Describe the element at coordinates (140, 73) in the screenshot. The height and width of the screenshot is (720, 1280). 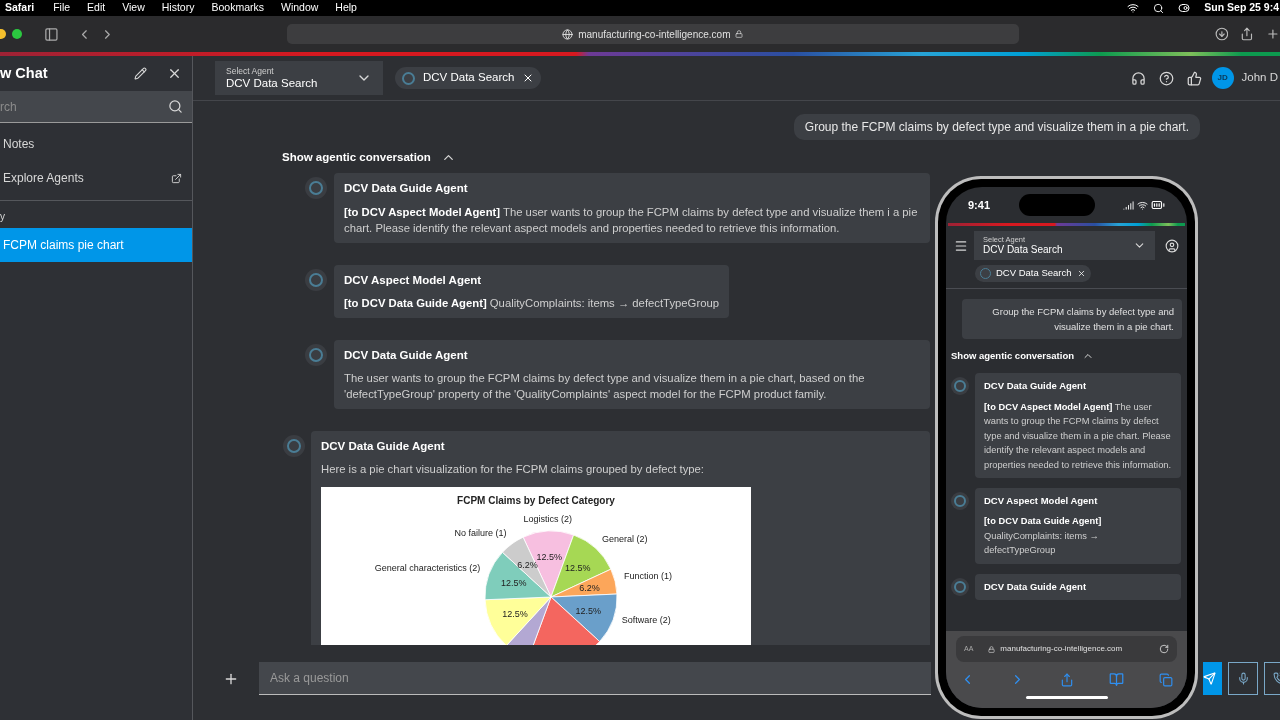
I see `pencil-icon` at that location.